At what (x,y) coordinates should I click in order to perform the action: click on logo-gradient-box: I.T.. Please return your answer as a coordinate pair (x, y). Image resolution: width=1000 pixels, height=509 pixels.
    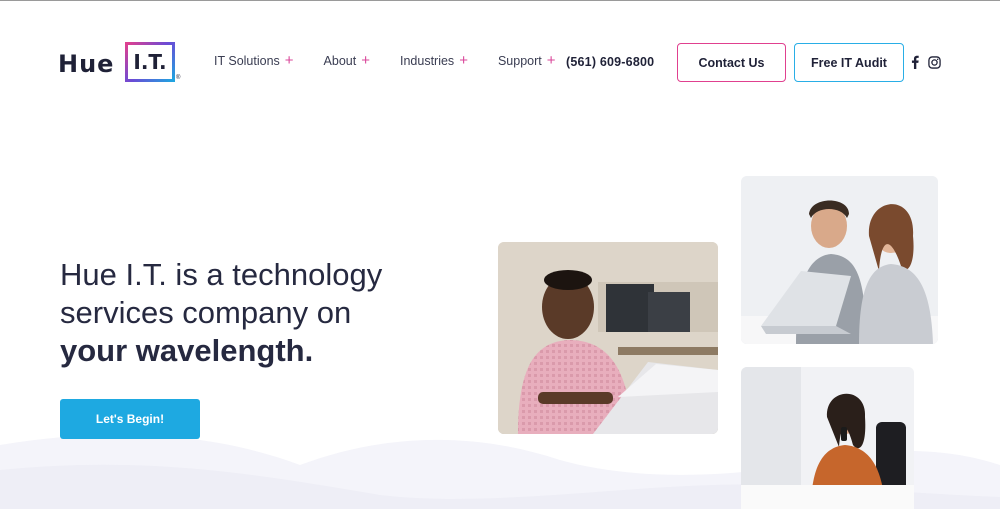
    Looking at the image, I should click on (150, 62).